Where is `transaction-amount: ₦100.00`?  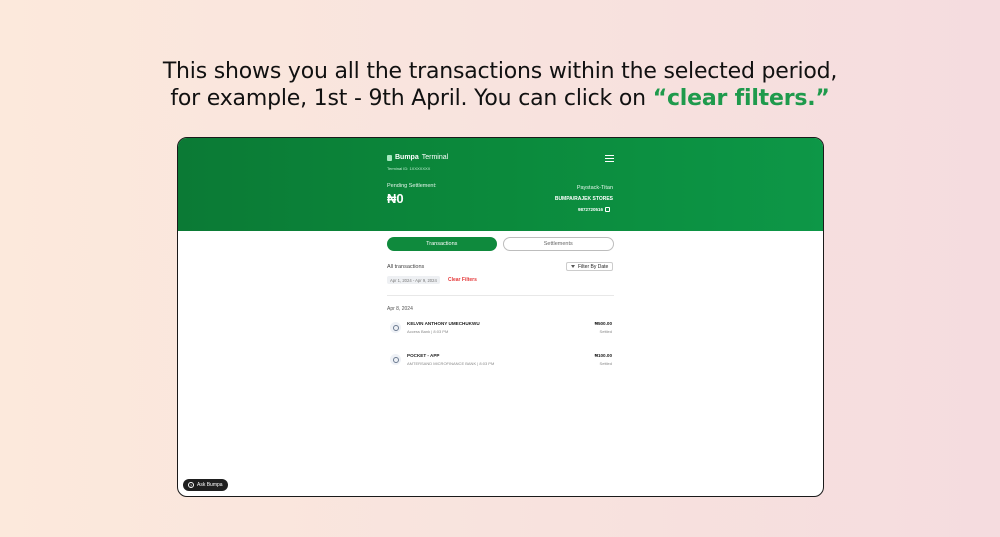 transaction-amount: ₦100.00 is located at coordinates (603, 355).